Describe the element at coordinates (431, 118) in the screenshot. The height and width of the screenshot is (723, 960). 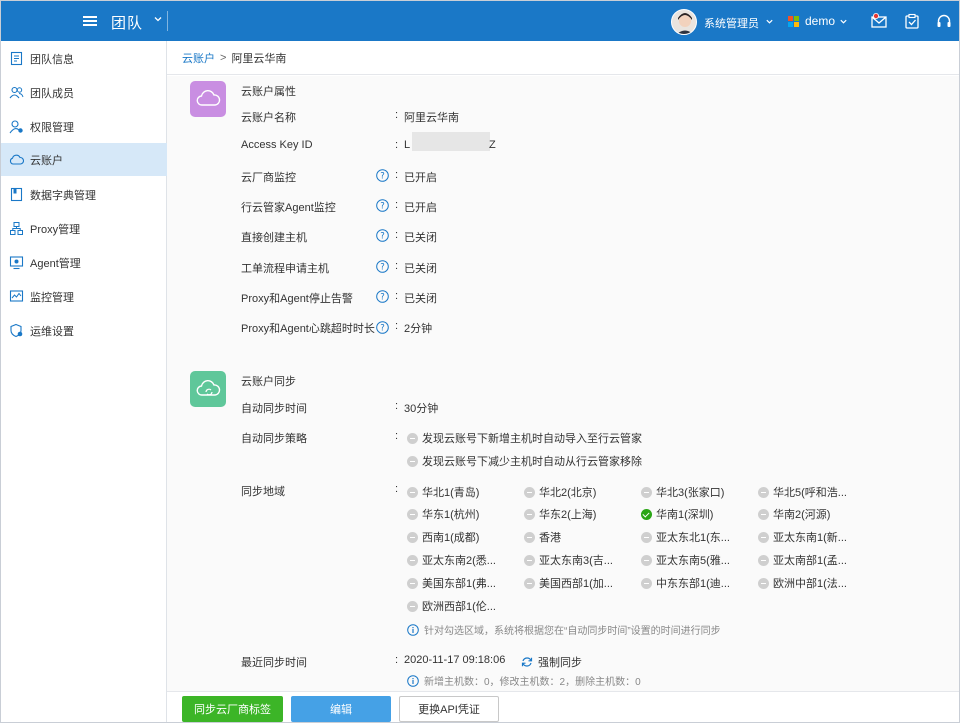
I see `account-name-value: 阿里云华南` at that location.